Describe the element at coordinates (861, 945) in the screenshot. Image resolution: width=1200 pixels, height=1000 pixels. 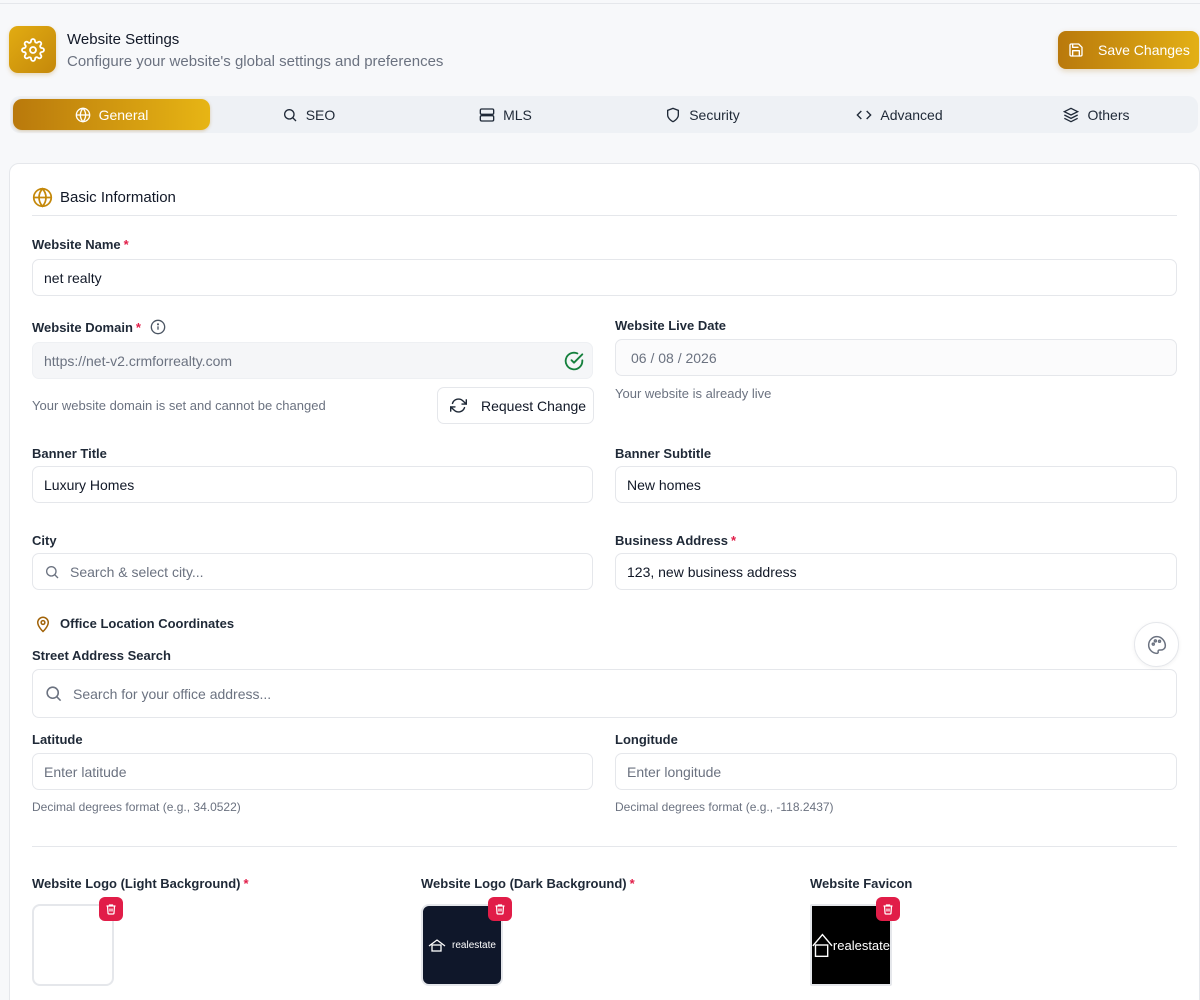
I see `favicon-text: realestate` at that location.